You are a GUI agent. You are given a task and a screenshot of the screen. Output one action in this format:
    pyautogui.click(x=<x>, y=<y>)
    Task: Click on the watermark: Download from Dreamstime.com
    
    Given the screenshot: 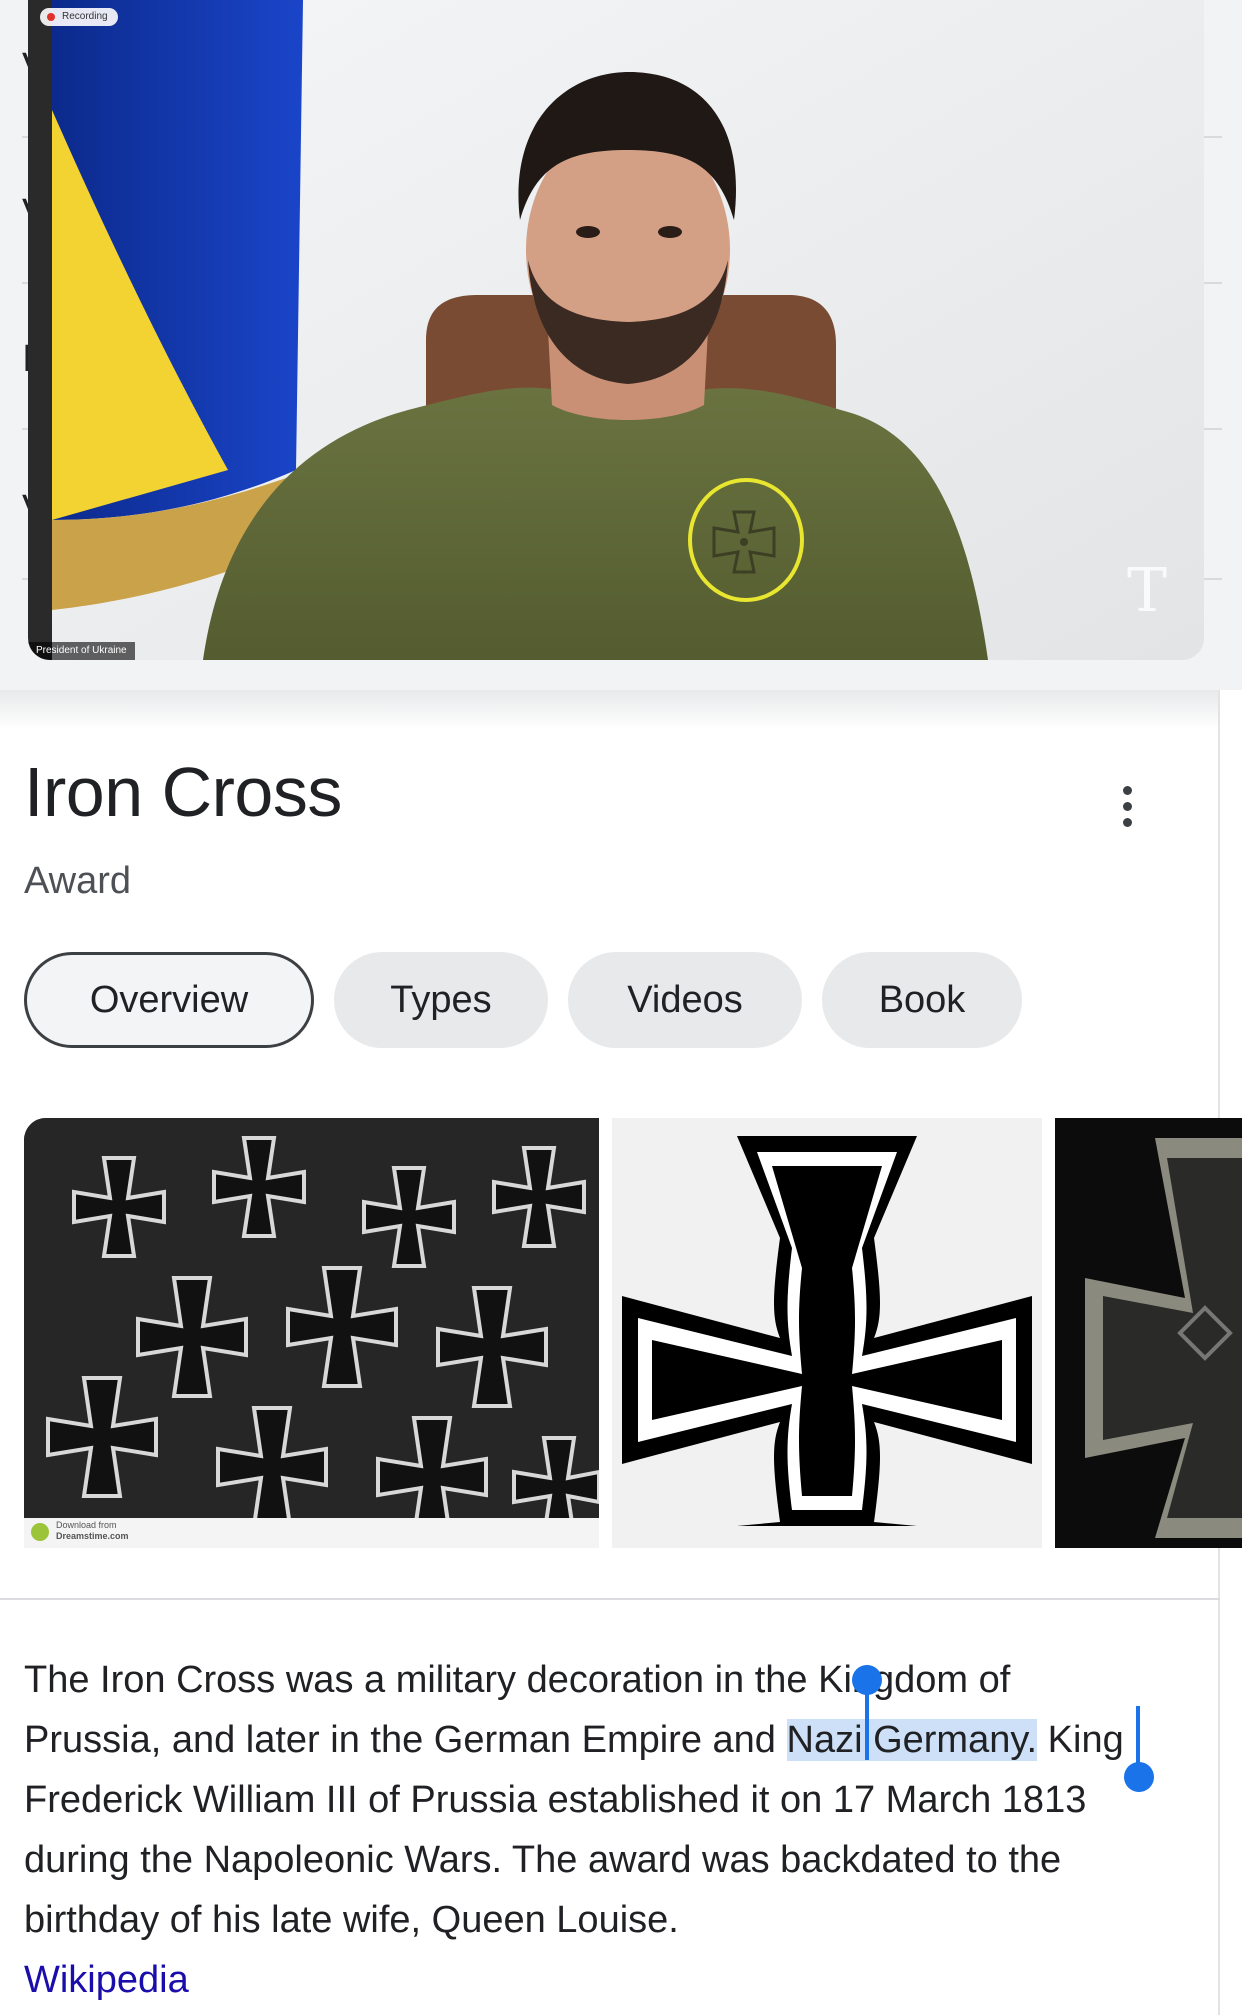 What is the action you would take?
    pyautogui.click(x=92, y=1531)
    